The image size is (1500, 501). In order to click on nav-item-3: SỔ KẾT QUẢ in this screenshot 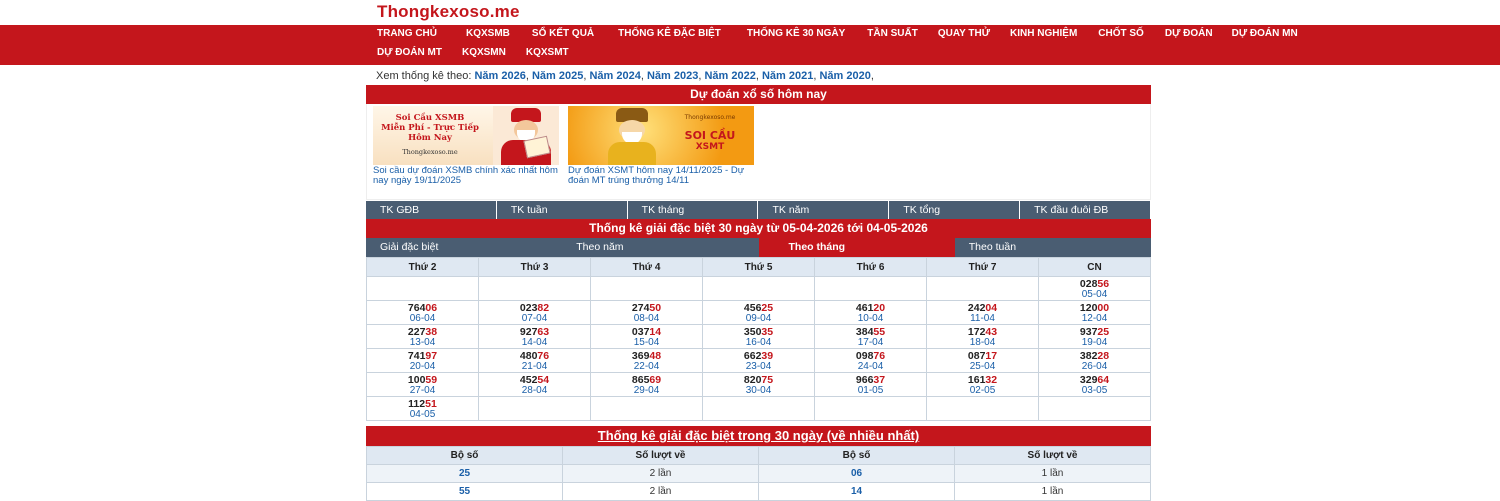, I will do `click(563, 33)`.